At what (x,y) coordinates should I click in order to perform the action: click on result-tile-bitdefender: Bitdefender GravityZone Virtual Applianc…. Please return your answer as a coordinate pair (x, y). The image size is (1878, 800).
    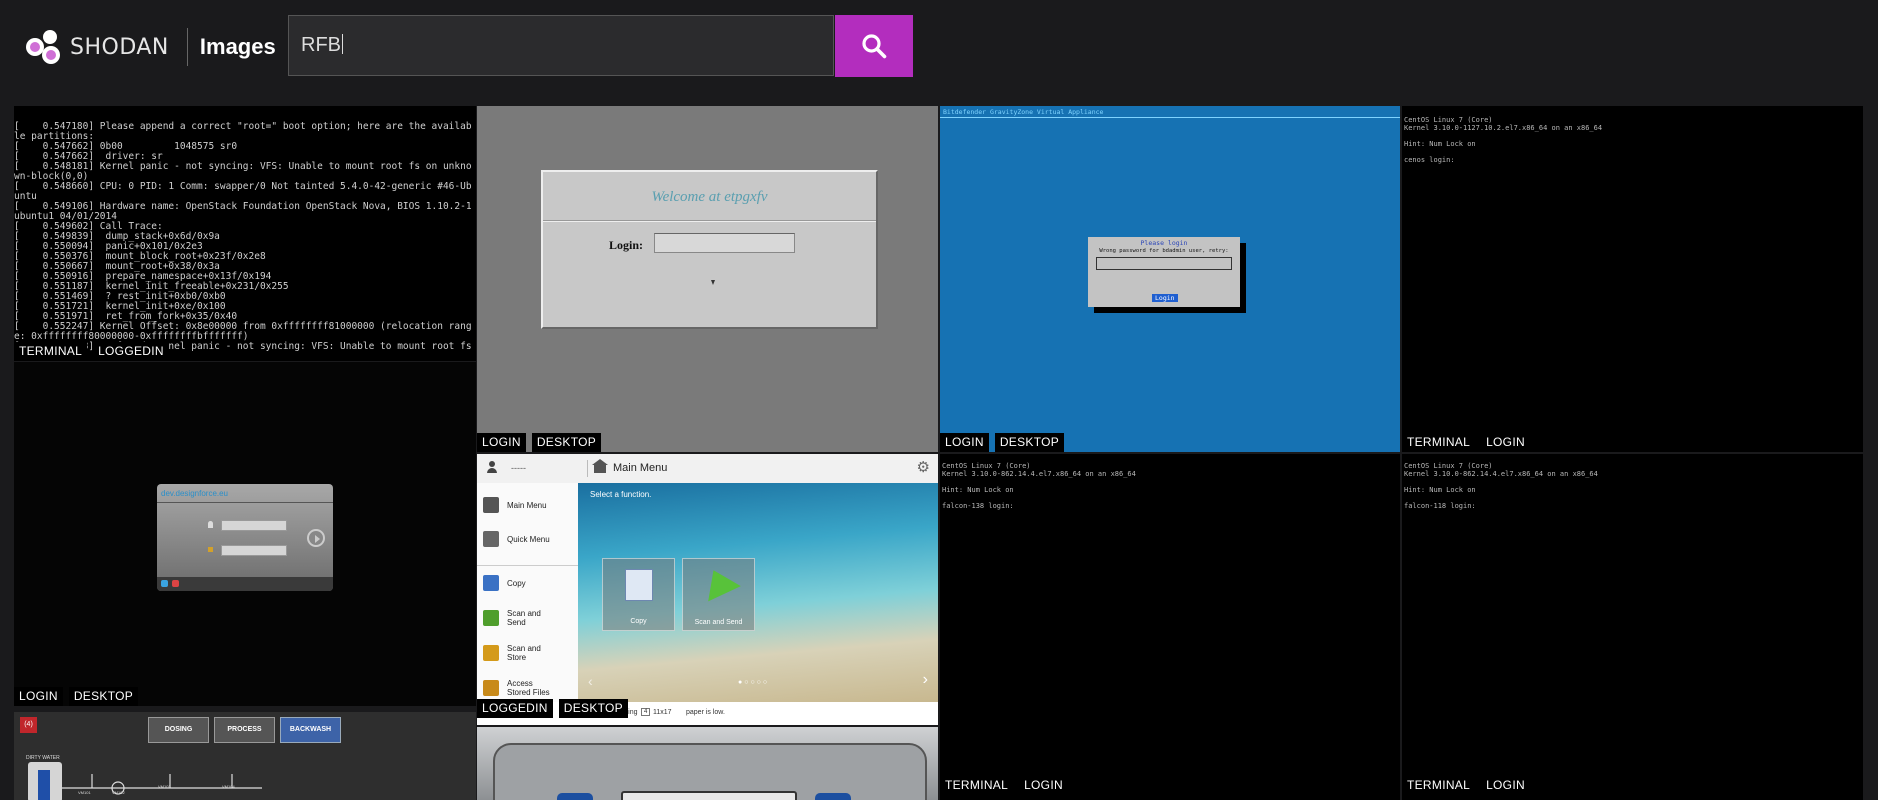
    Looking at the image, I should click on (1170, 279).